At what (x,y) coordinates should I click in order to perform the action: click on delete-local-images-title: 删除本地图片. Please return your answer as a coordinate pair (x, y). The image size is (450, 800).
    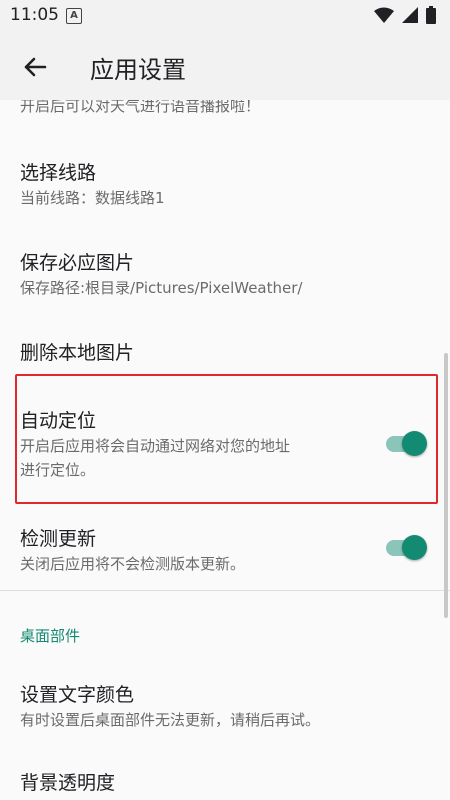
    Looking at the image, I should click on (77, 353).